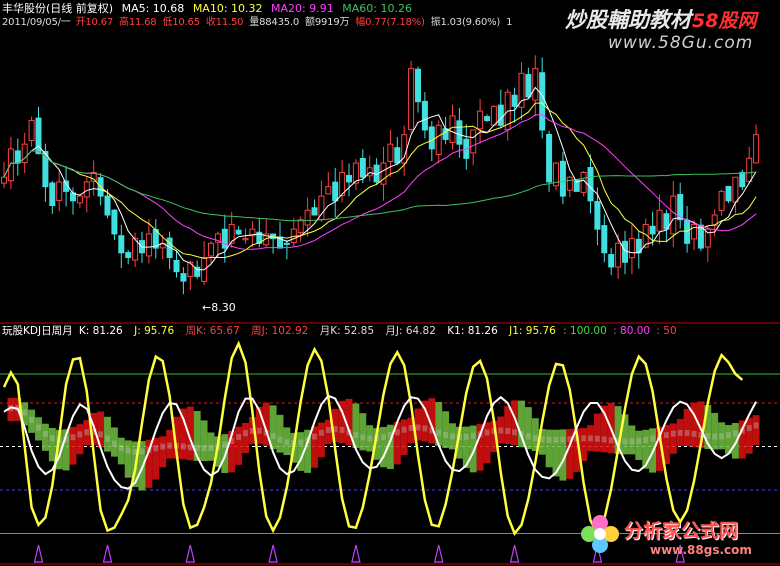  I want to click on kdj-j: J: 95.76, so click(154, 331).